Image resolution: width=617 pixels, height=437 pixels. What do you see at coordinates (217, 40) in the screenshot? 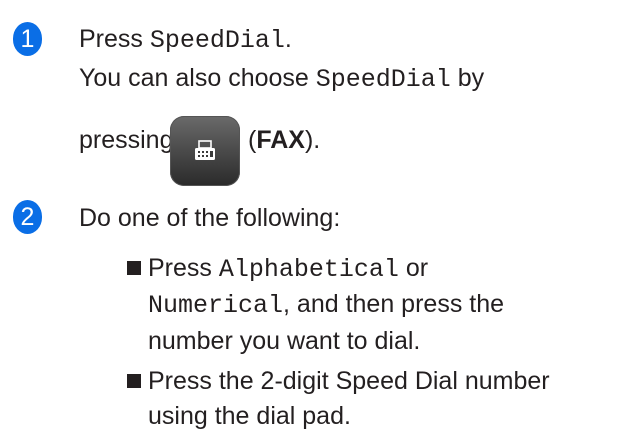
I see `speeddial-key-name: SpeedDial` at bounding box center [217, 40].